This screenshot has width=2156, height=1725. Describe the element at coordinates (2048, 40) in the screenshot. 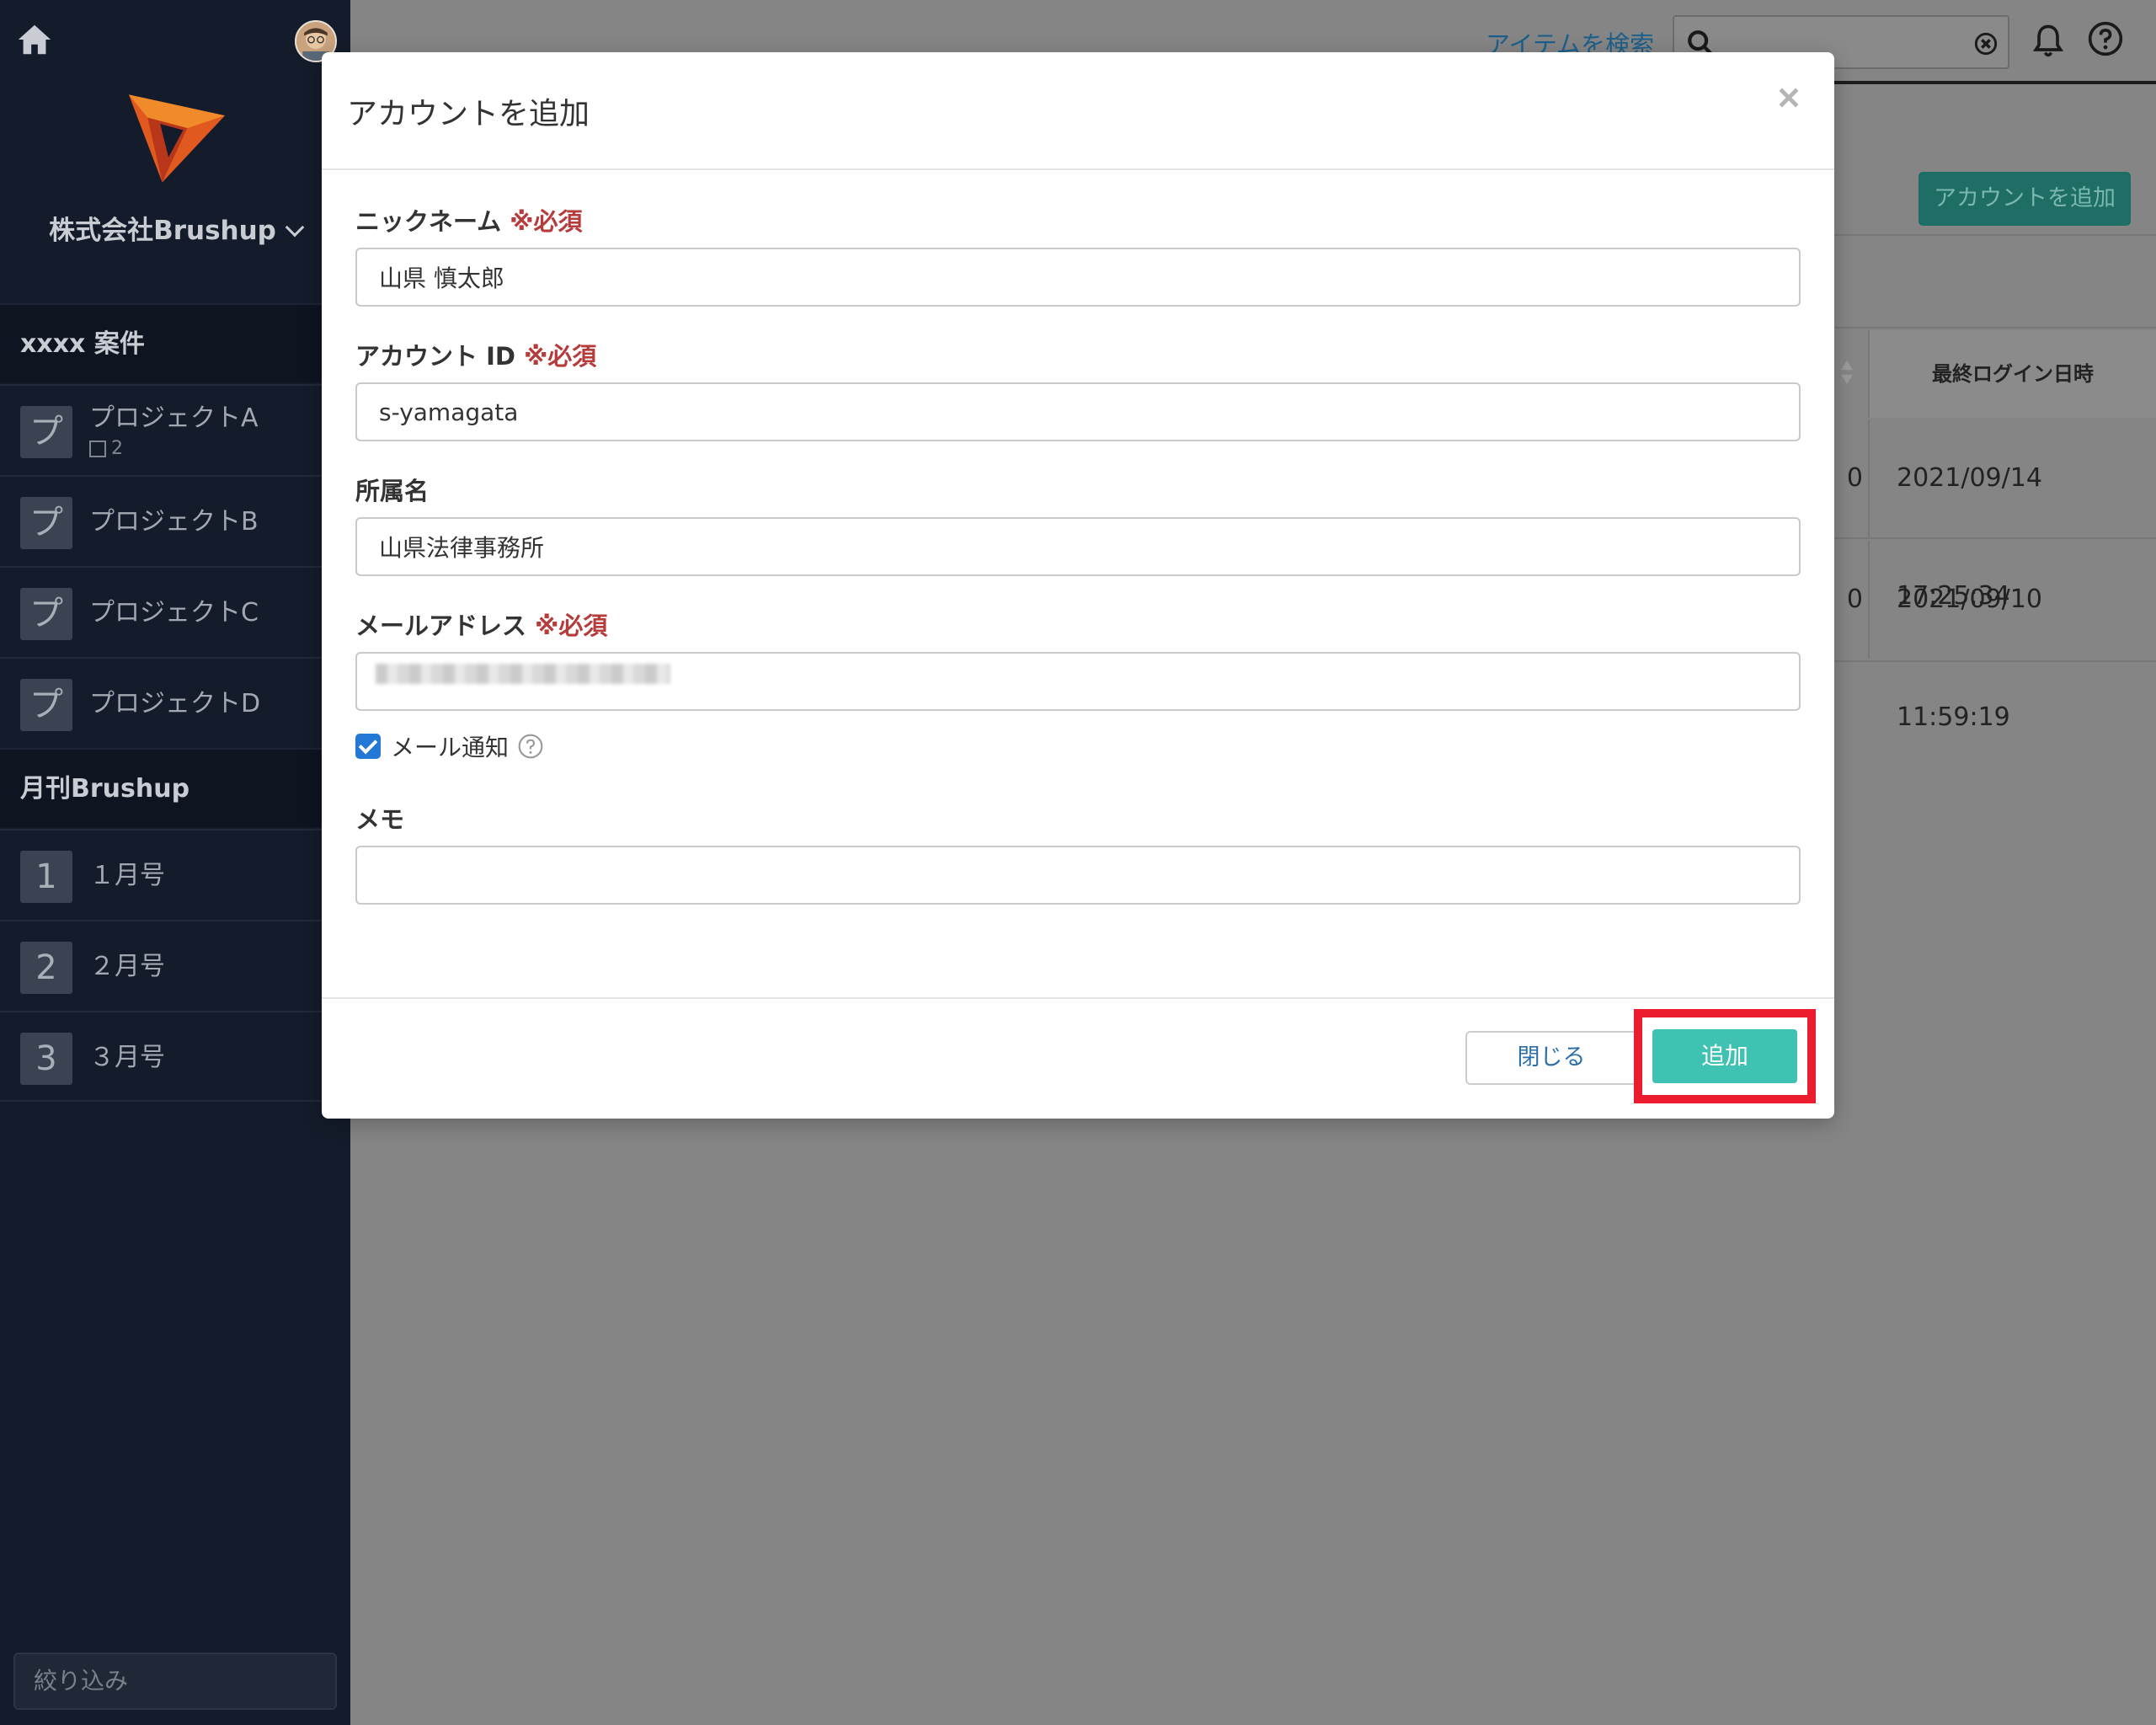

I see `bell-icon` at that location.